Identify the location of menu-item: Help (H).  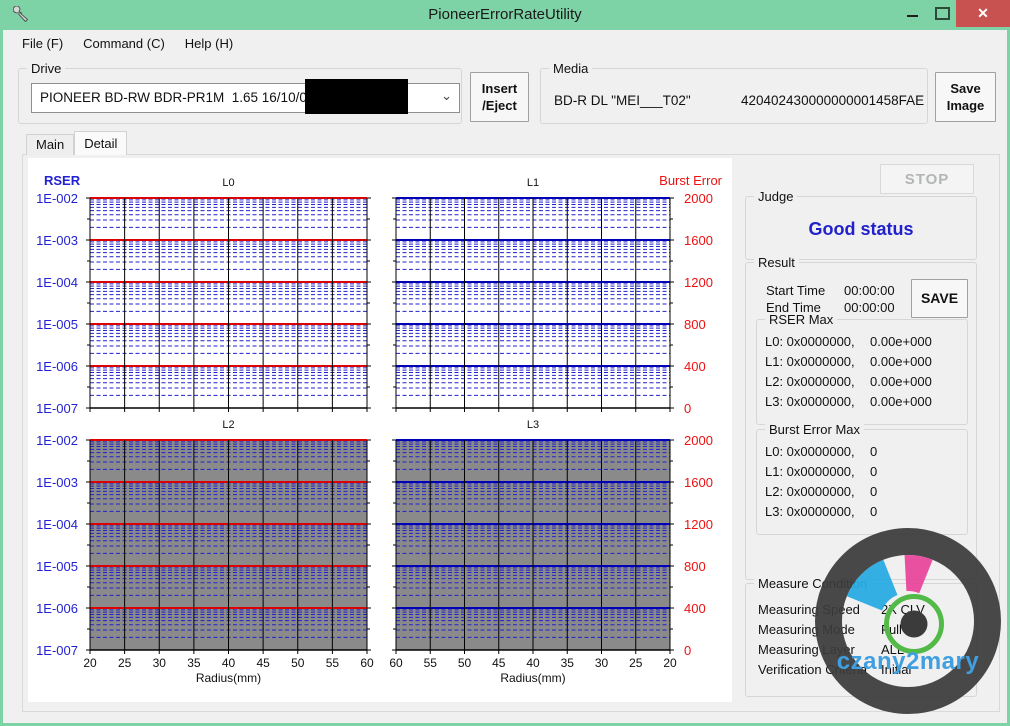
(209, 44).